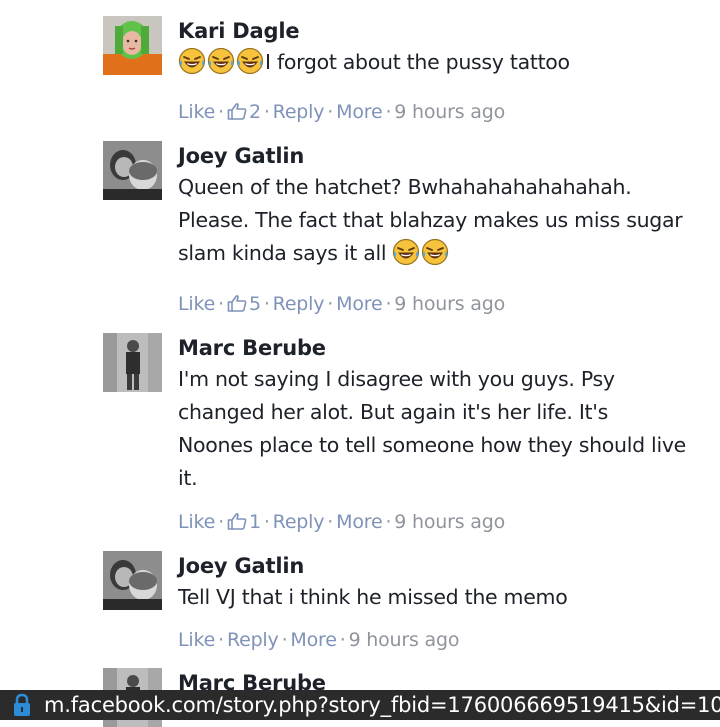  I want to click on comment-actions: Like · 5 · Reply · More · 9 hours ago, so click(342, 304).